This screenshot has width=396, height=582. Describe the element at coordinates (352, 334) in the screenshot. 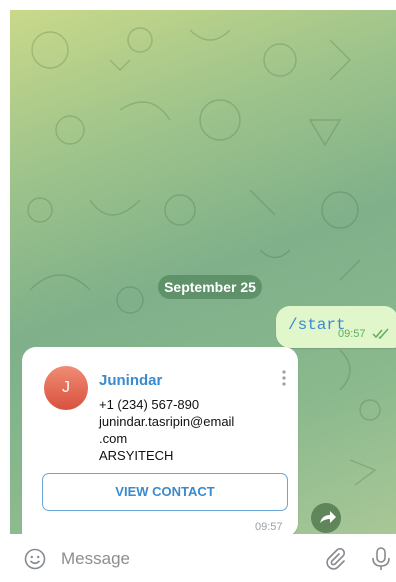

I see `outgoing-message-time: 09:57` at that location.